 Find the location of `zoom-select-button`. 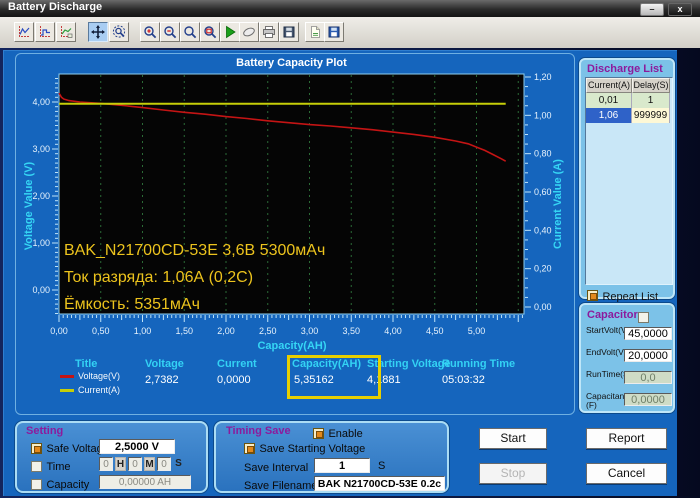

zoom-select-button is located at coordinates (119, 32).